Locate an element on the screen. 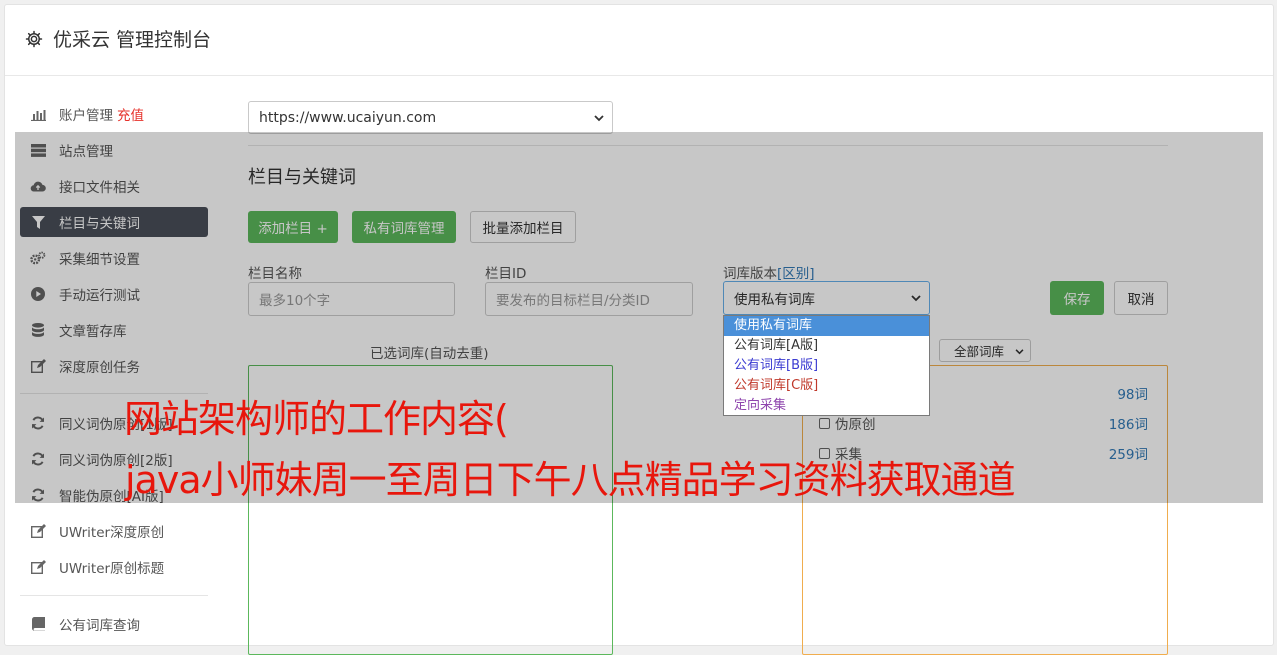 The image size is (1277, 655). sidebar-item-public-lib: 公有词库查询 is located at coordinates (114, 624).